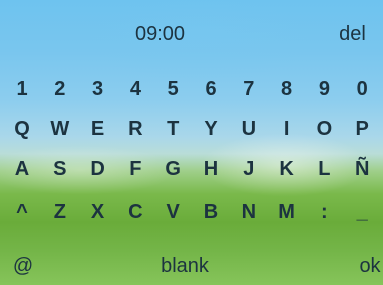 This screenshot has height=285, width=383. Describe the element at coordinates (324, 169) in the screenshot. I see `key-l: L` at that location.